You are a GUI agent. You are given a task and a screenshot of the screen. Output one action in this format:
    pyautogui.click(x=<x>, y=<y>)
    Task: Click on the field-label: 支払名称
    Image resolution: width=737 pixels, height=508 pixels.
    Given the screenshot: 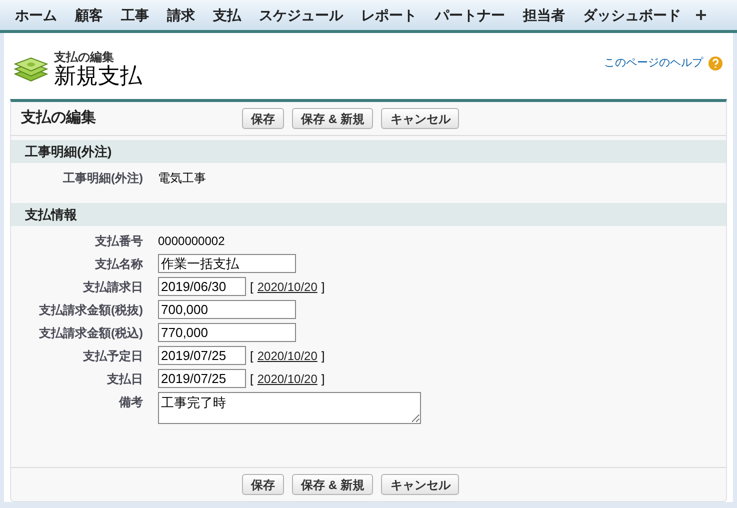 What is the action you would take?
    pyautogui.click(x=118, y=264)
    